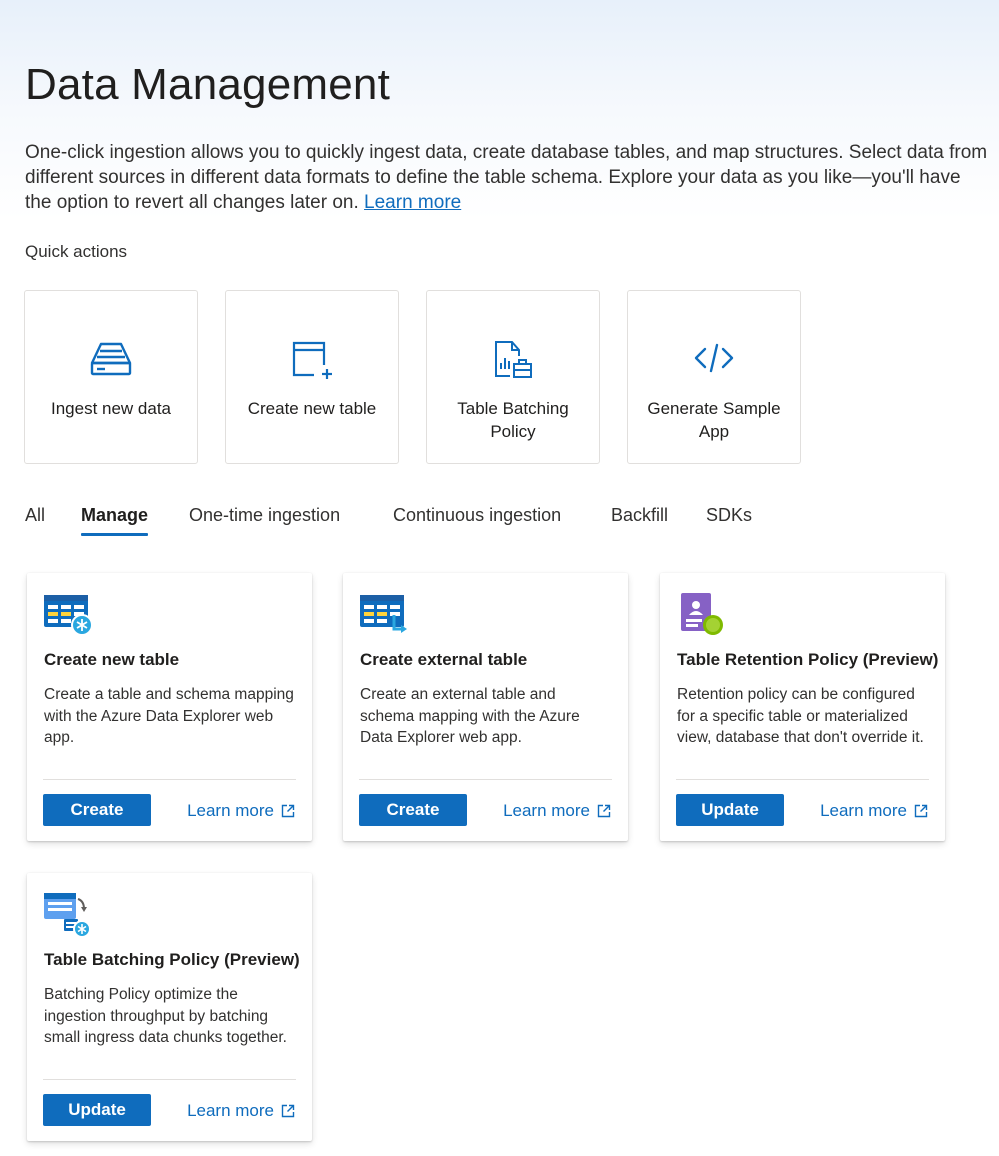 Image resolution: width=999 pixels, height=1156 pixels. I want to click on quick-action-create-new-table: Create new table, so click(312, 377).